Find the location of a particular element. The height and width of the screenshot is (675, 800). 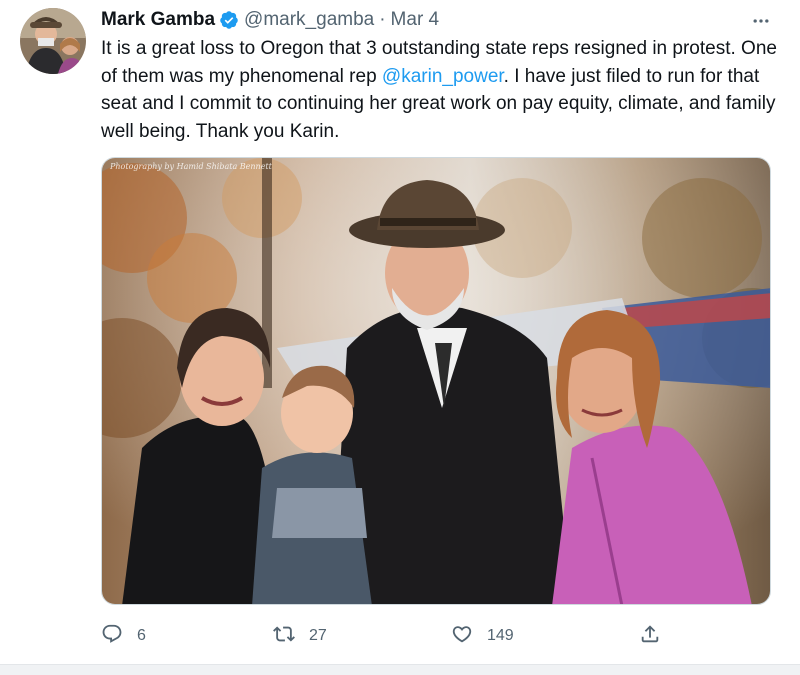

photo-credit: Photography by Hamid Shibata Bennett is located at coordinates (191, 166).